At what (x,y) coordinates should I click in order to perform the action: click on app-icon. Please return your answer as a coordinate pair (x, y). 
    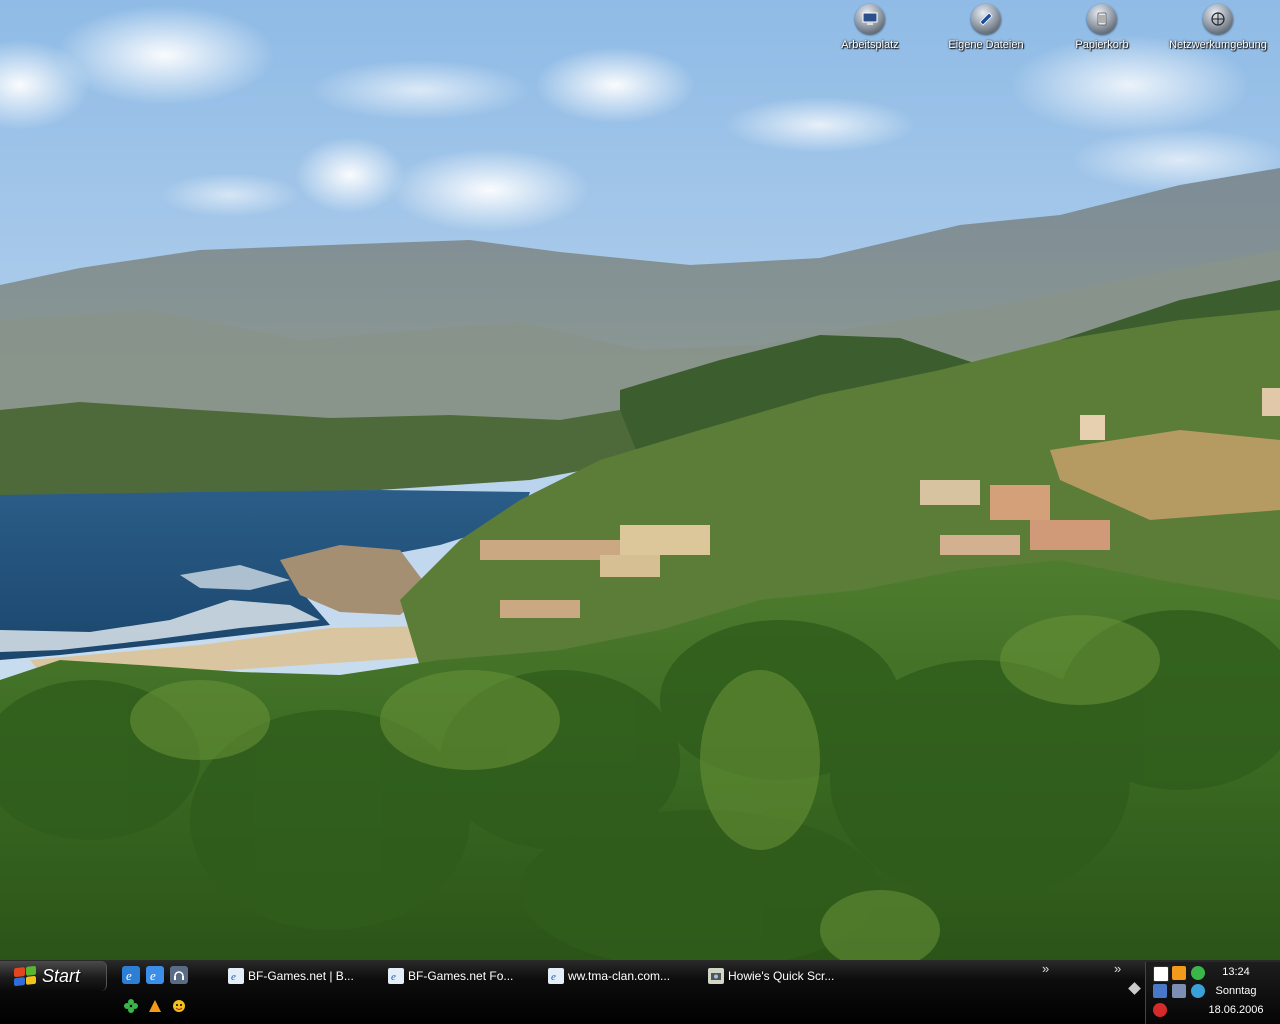
    Looking at the image, I should click on (155, 1006).